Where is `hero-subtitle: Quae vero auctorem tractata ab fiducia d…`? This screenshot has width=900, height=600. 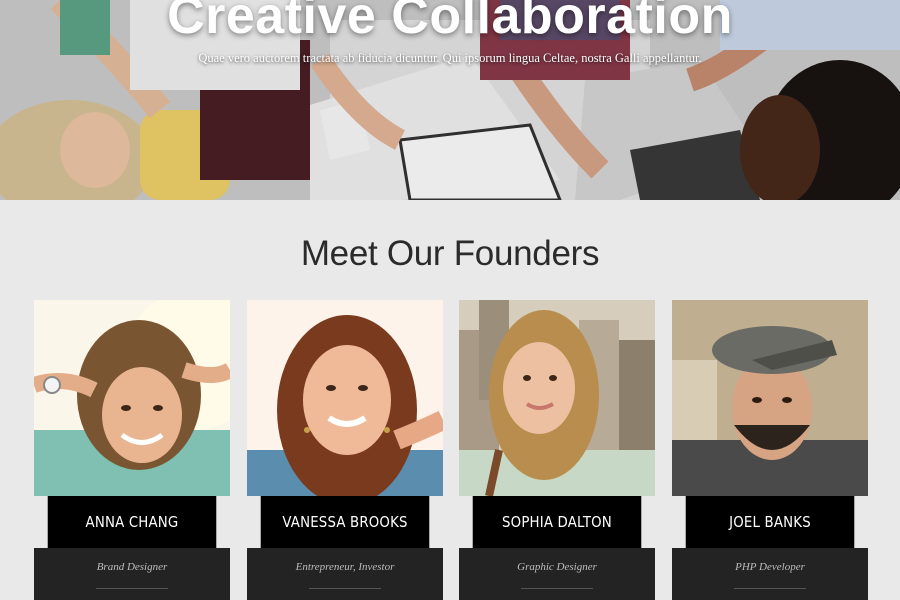 hero-subtitle: Quae vero auctorem tractata ab fiducia d… is located at coordinates (450, 58).